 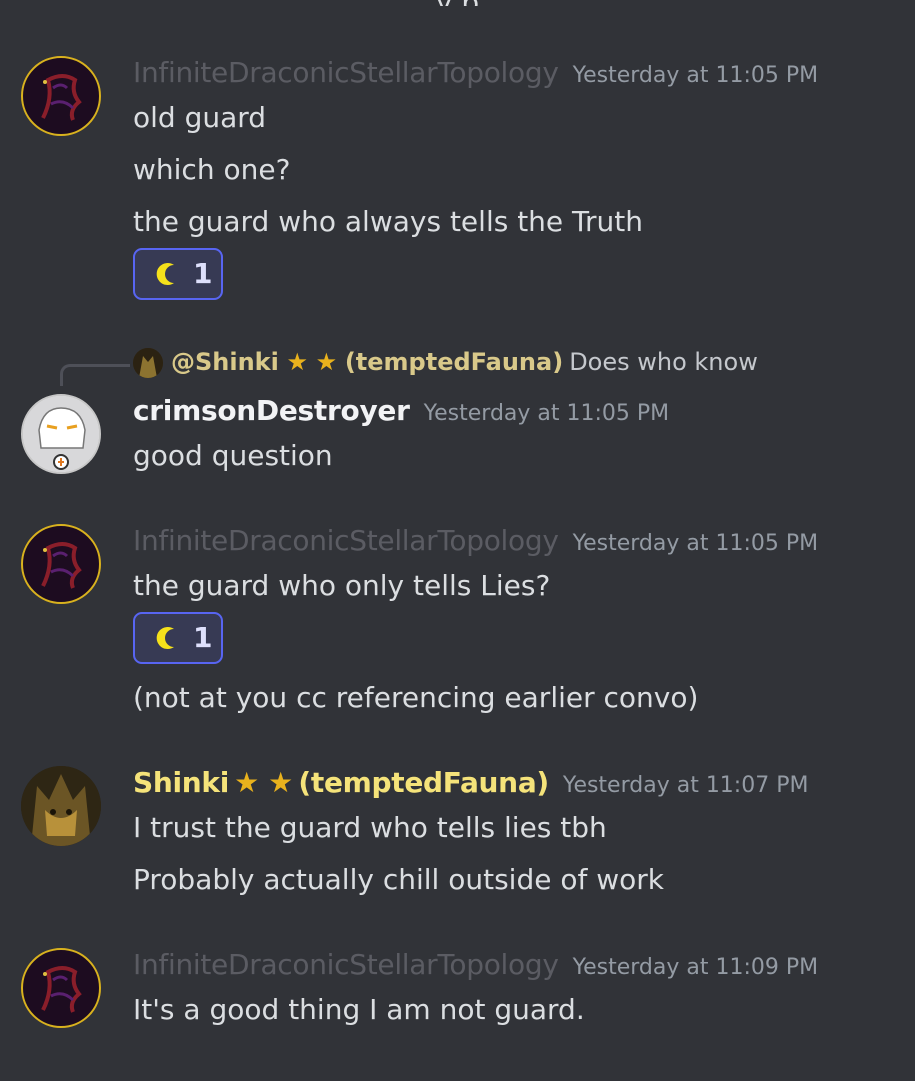 What do you see at coordinates (342, 585) in the screenshot?
I see `message-text: the guard who only tells Lies?` at bounding box center [342, 585].